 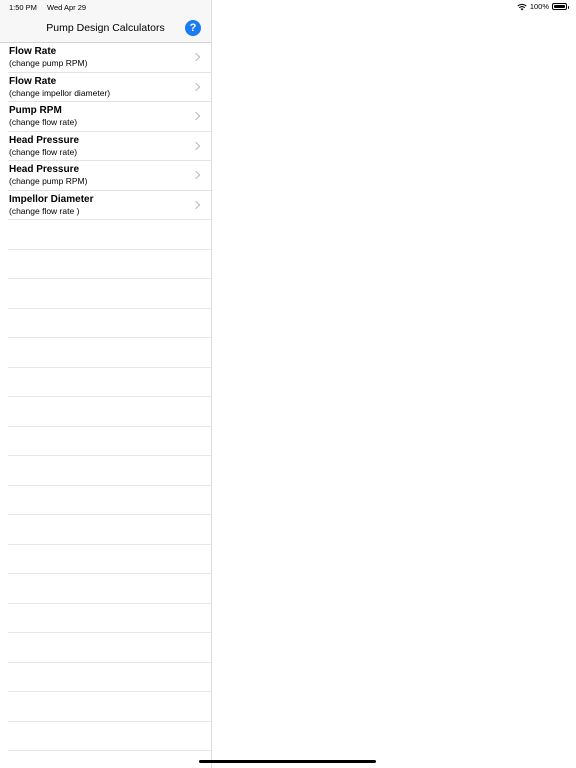 I want to click on help-button: ?, so click(x=193, y=28).